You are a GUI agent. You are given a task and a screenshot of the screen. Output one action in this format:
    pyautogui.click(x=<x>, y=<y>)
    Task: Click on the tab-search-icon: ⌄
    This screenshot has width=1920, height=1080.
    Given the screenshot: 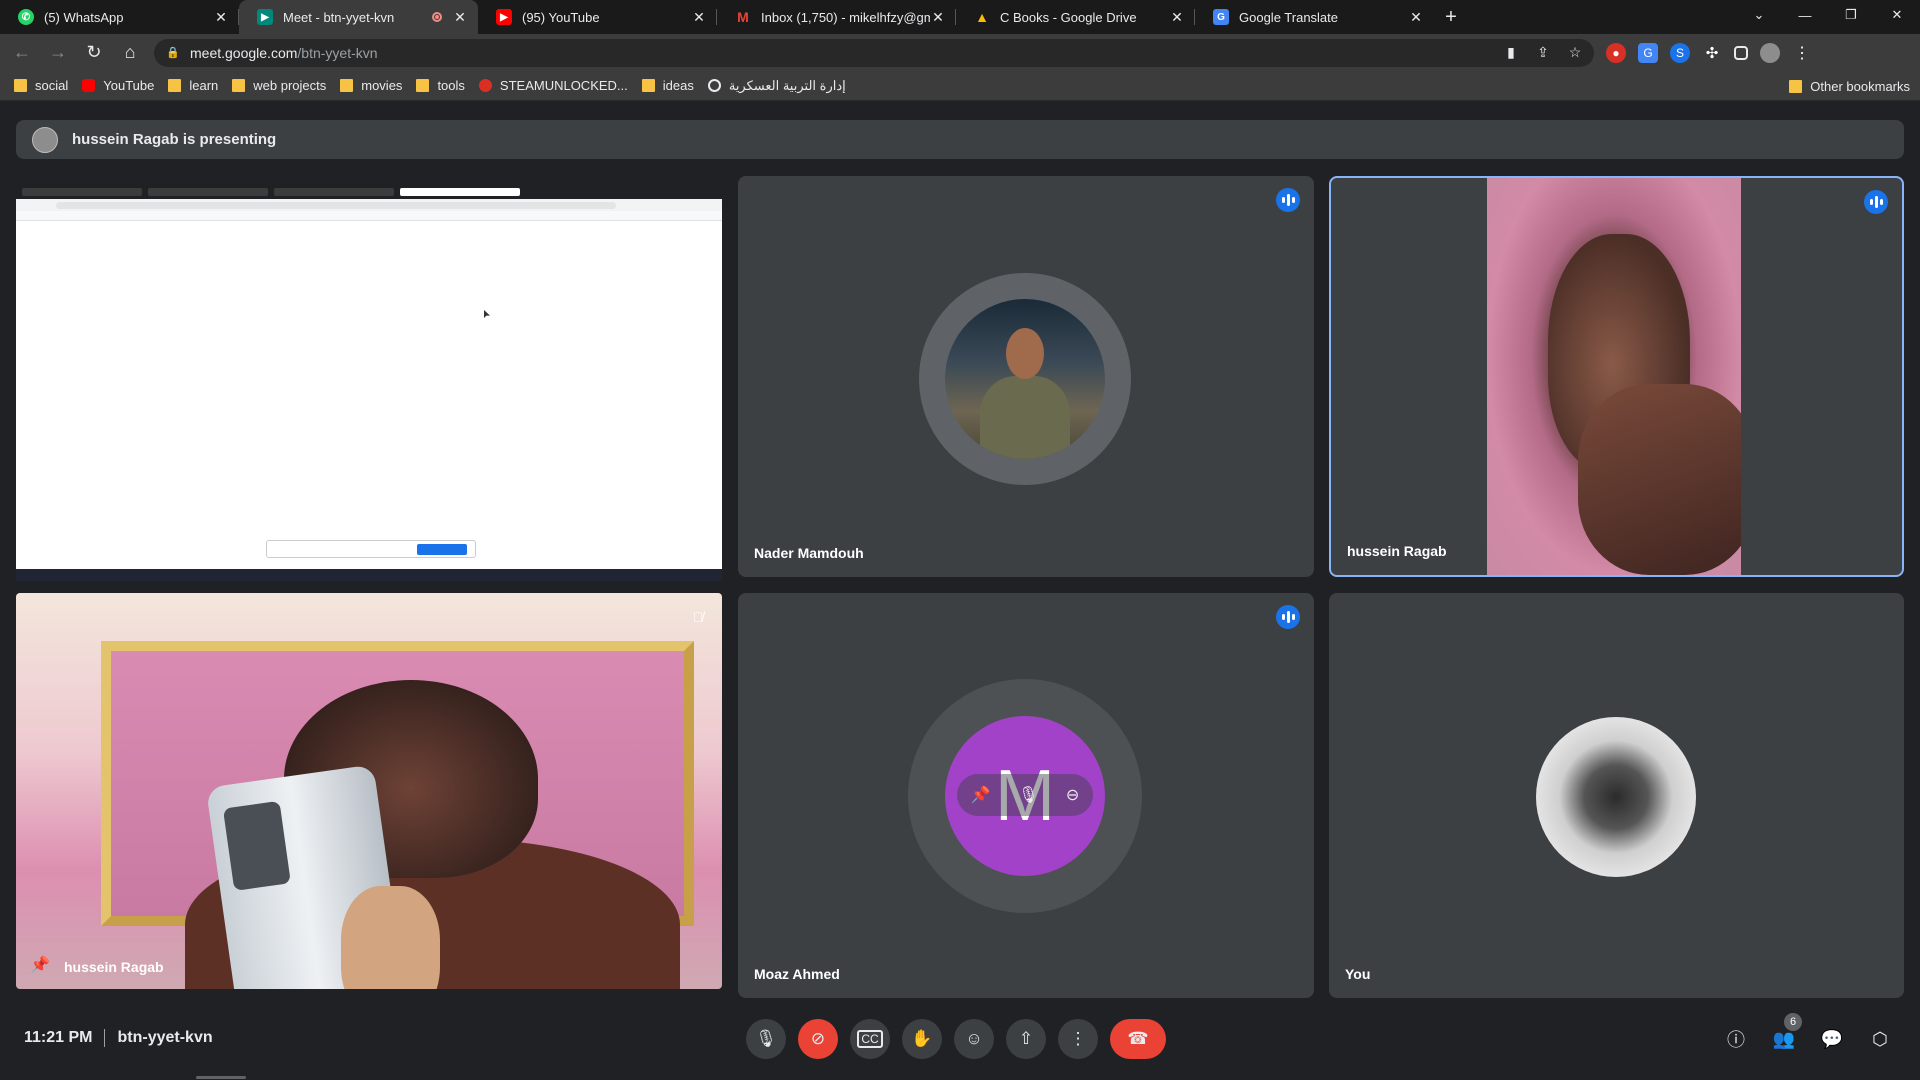 What is the action you would take?
    pyautogui.click(x=1759, y=15)
    